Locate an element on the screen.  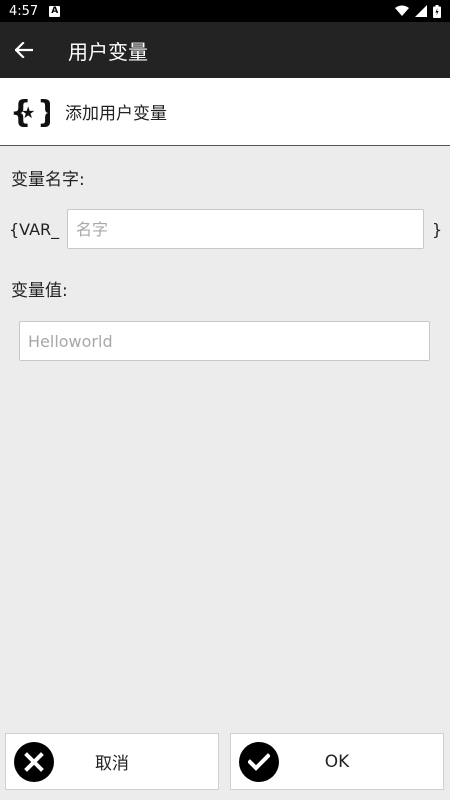
back-button is located at coordinates (24, 50).